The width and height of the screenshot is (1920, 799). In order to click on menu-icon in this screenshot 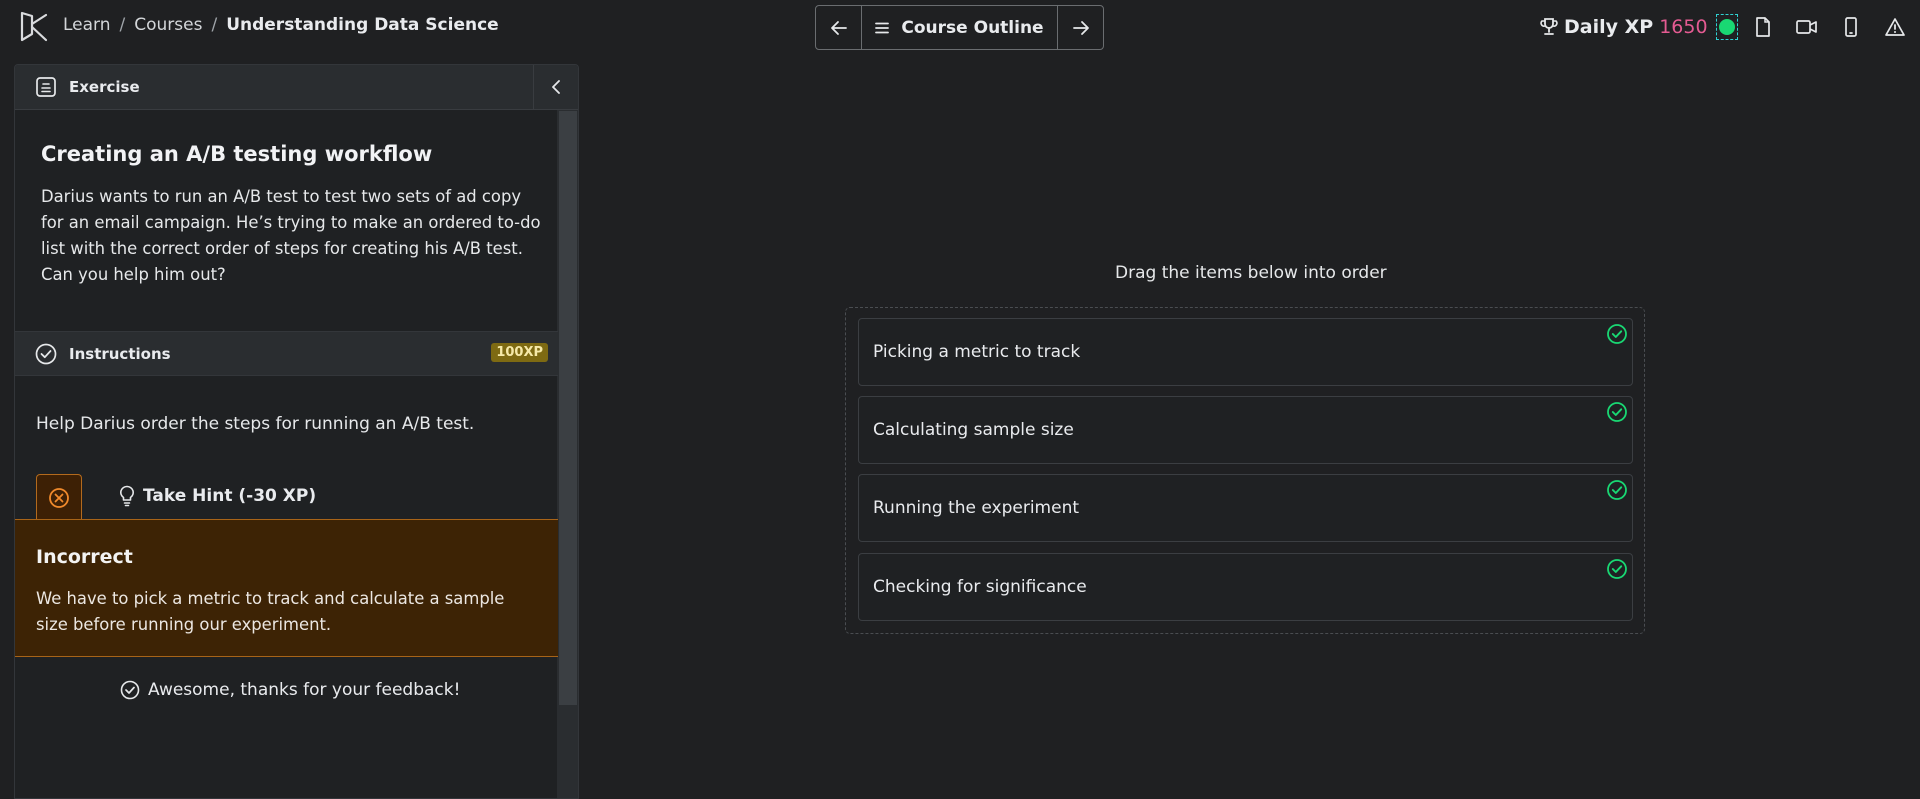, I will do `click(882, 27)`.